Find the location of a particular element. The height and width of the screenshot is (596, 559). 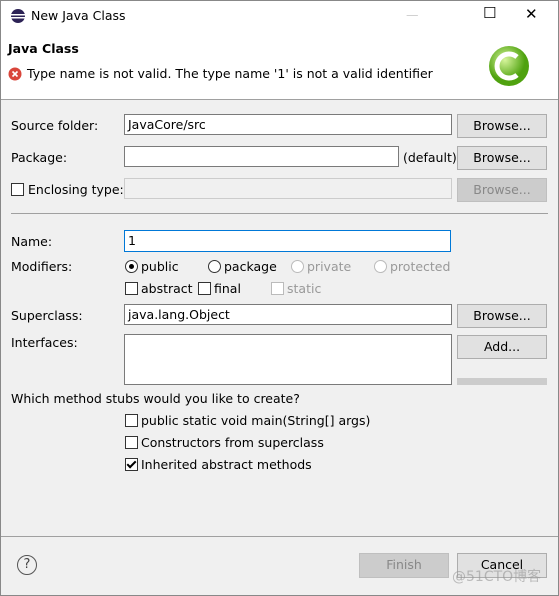

main-method-checkbox is located at coordinates (131, 420).